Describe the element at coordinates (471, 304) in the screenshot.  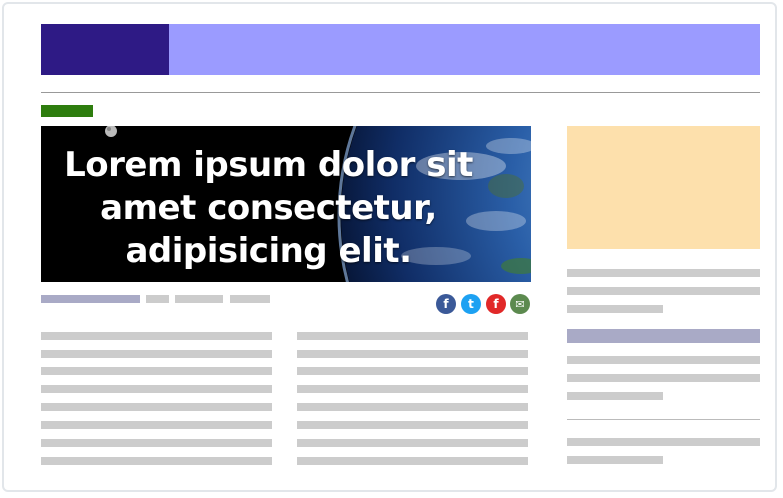
I see `twitter-icon: t` at that location.